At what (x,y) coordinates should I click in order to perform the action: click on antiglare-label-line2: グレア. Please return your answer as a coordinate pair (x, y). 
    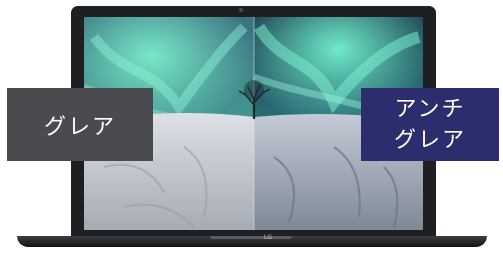
    Looking at the image, I should click on (429, 140).